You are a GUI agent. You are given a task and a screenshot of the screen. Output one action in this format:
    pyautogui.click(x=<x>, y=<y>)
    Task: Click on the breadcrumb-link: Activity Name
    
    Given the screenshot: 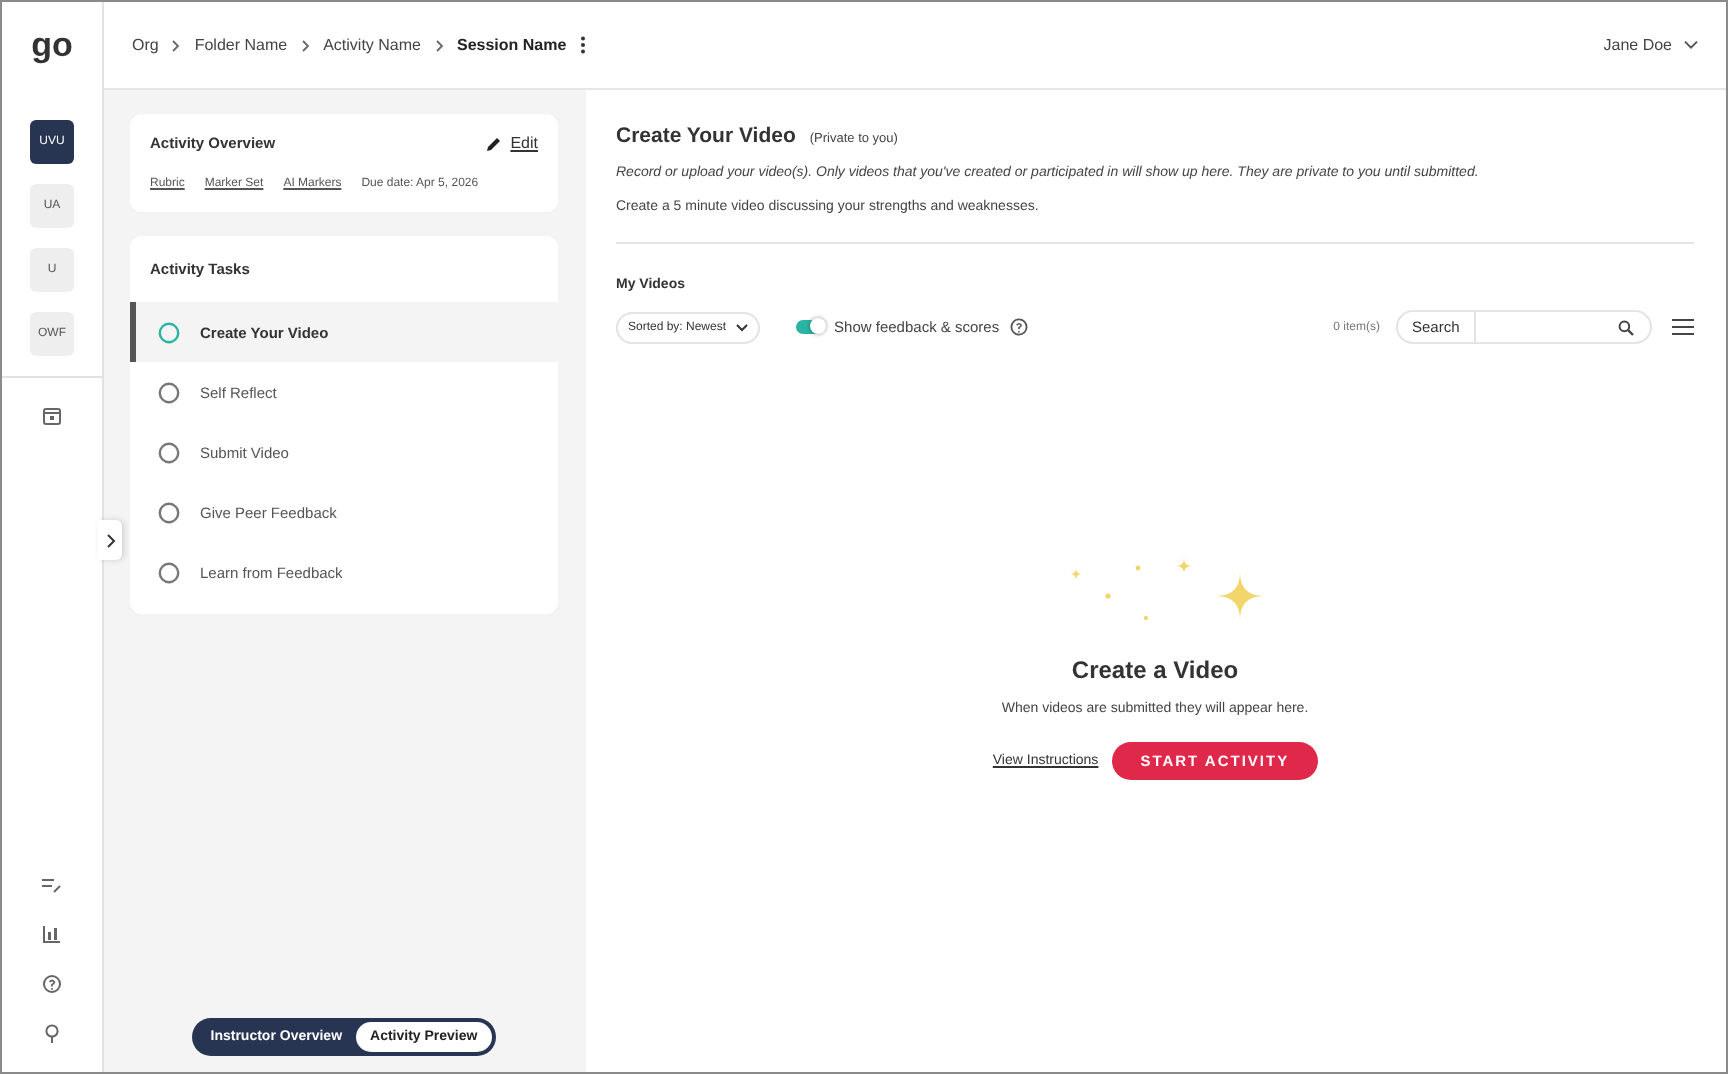 What is the action you would take?
    pyautogui.click(x=372, y=45)
    